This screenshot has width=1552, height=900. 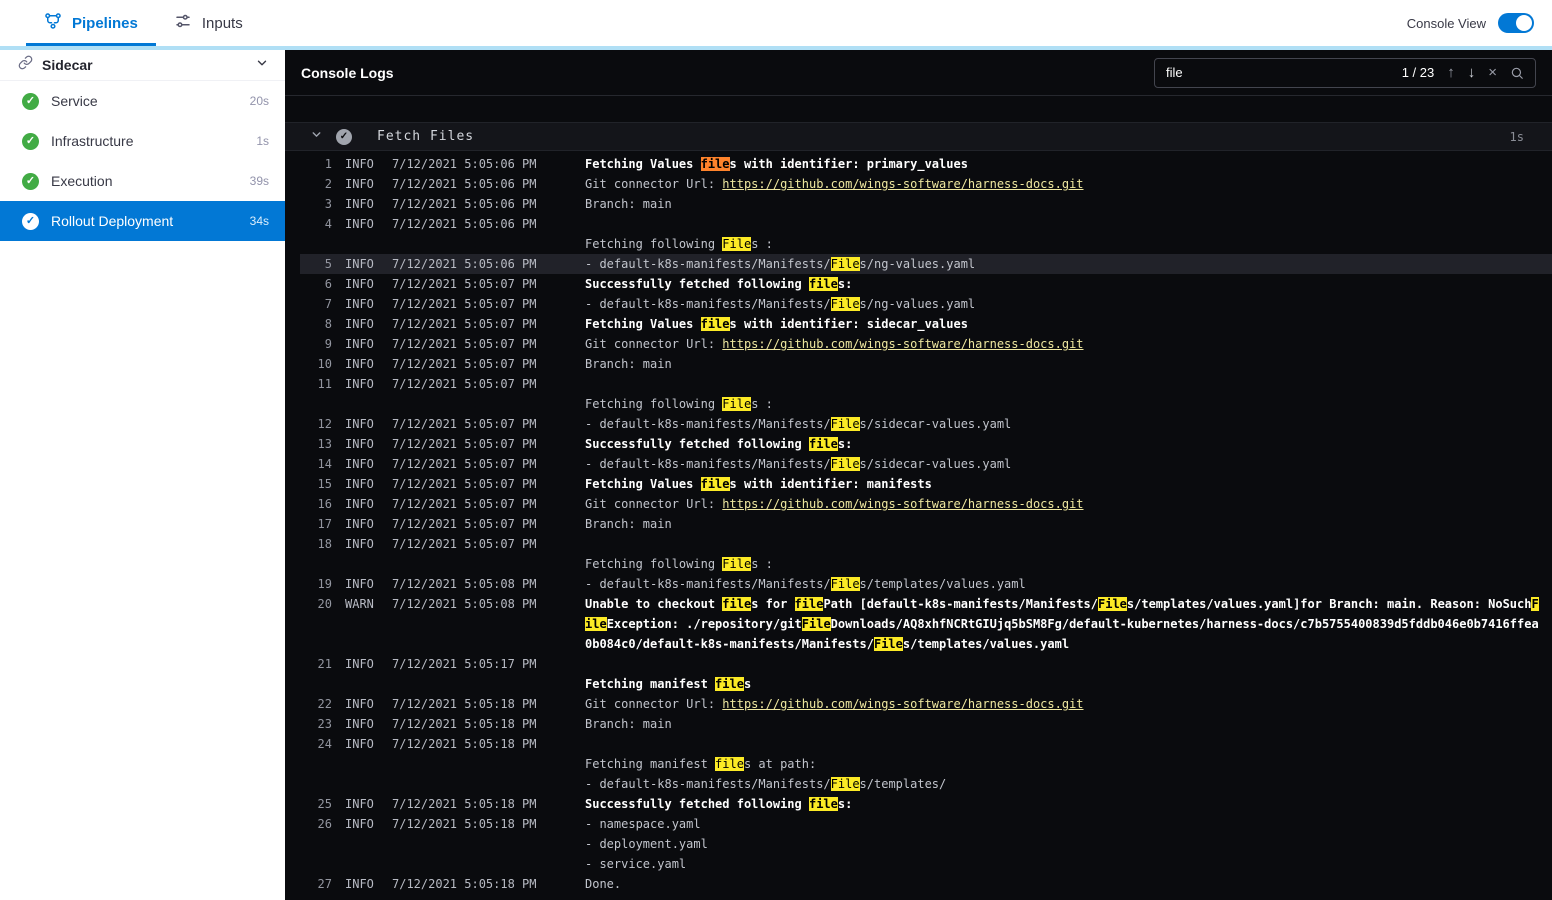 What do you see at coordinates (328, 224) in the screenshot?
I see `log-line-number: 4` at bounding box center [328, 224].